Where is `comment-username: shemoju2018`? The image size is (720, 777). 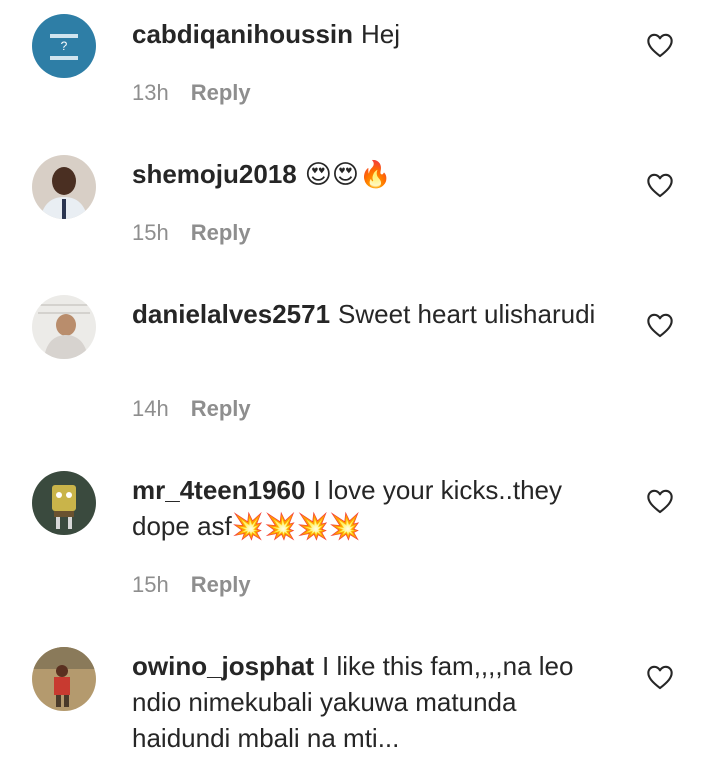
comment-username: shemoju2018 is located at coordinates (214, 174).